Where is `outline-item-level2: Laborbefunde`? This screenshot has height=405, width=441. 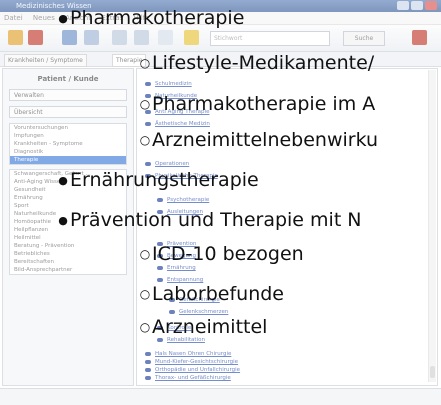 outline-item-level2: Laborbefunde is located at coordinates (211, 295).